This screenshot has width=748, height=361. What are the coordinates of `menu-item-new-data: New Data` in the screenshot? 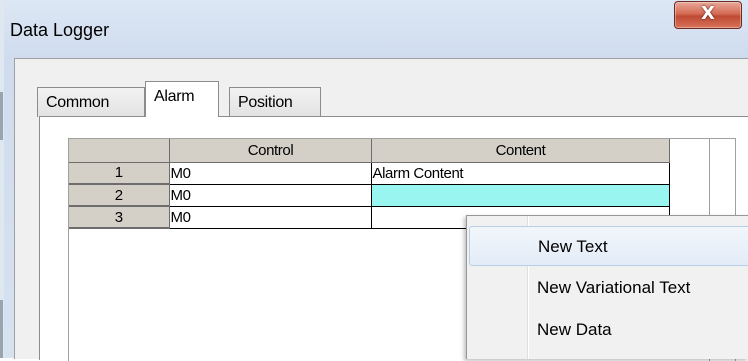 It's located at (608, 330).